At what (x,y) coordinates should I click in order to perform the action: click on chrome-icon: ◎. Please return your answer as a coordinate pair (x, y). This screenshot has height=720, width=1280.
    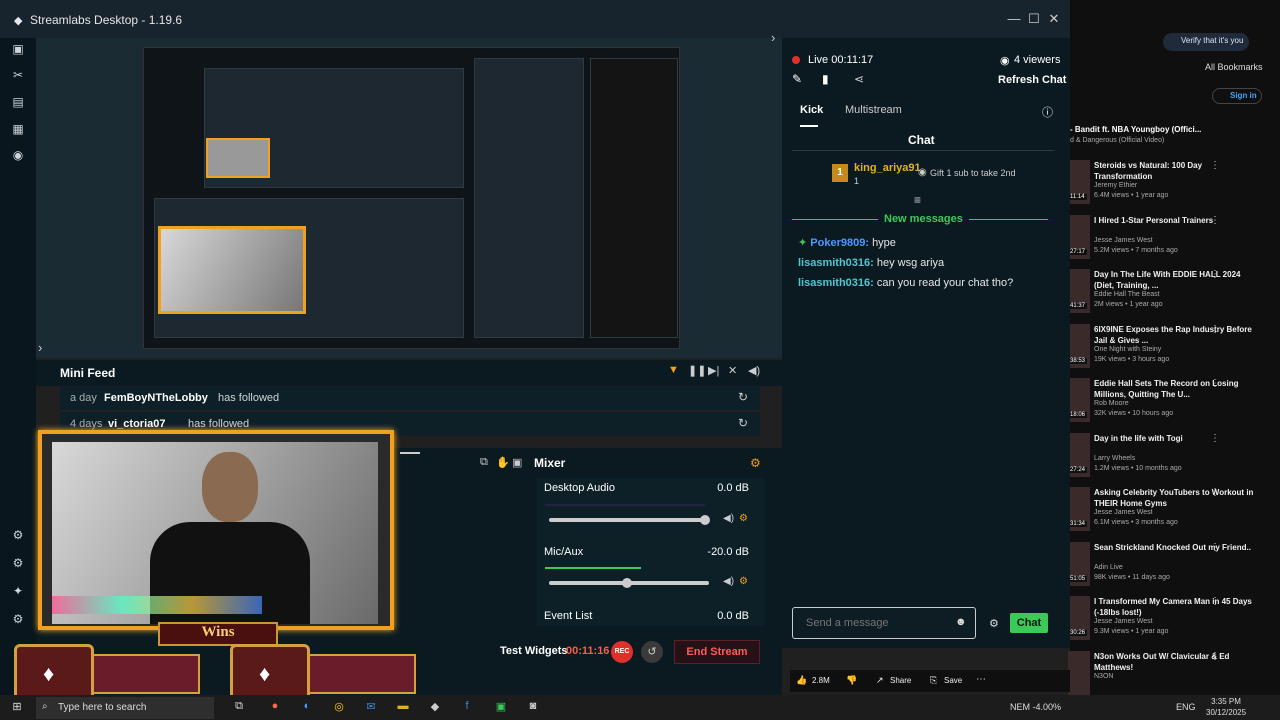
    Looking at the image, I should click on (339, 707).